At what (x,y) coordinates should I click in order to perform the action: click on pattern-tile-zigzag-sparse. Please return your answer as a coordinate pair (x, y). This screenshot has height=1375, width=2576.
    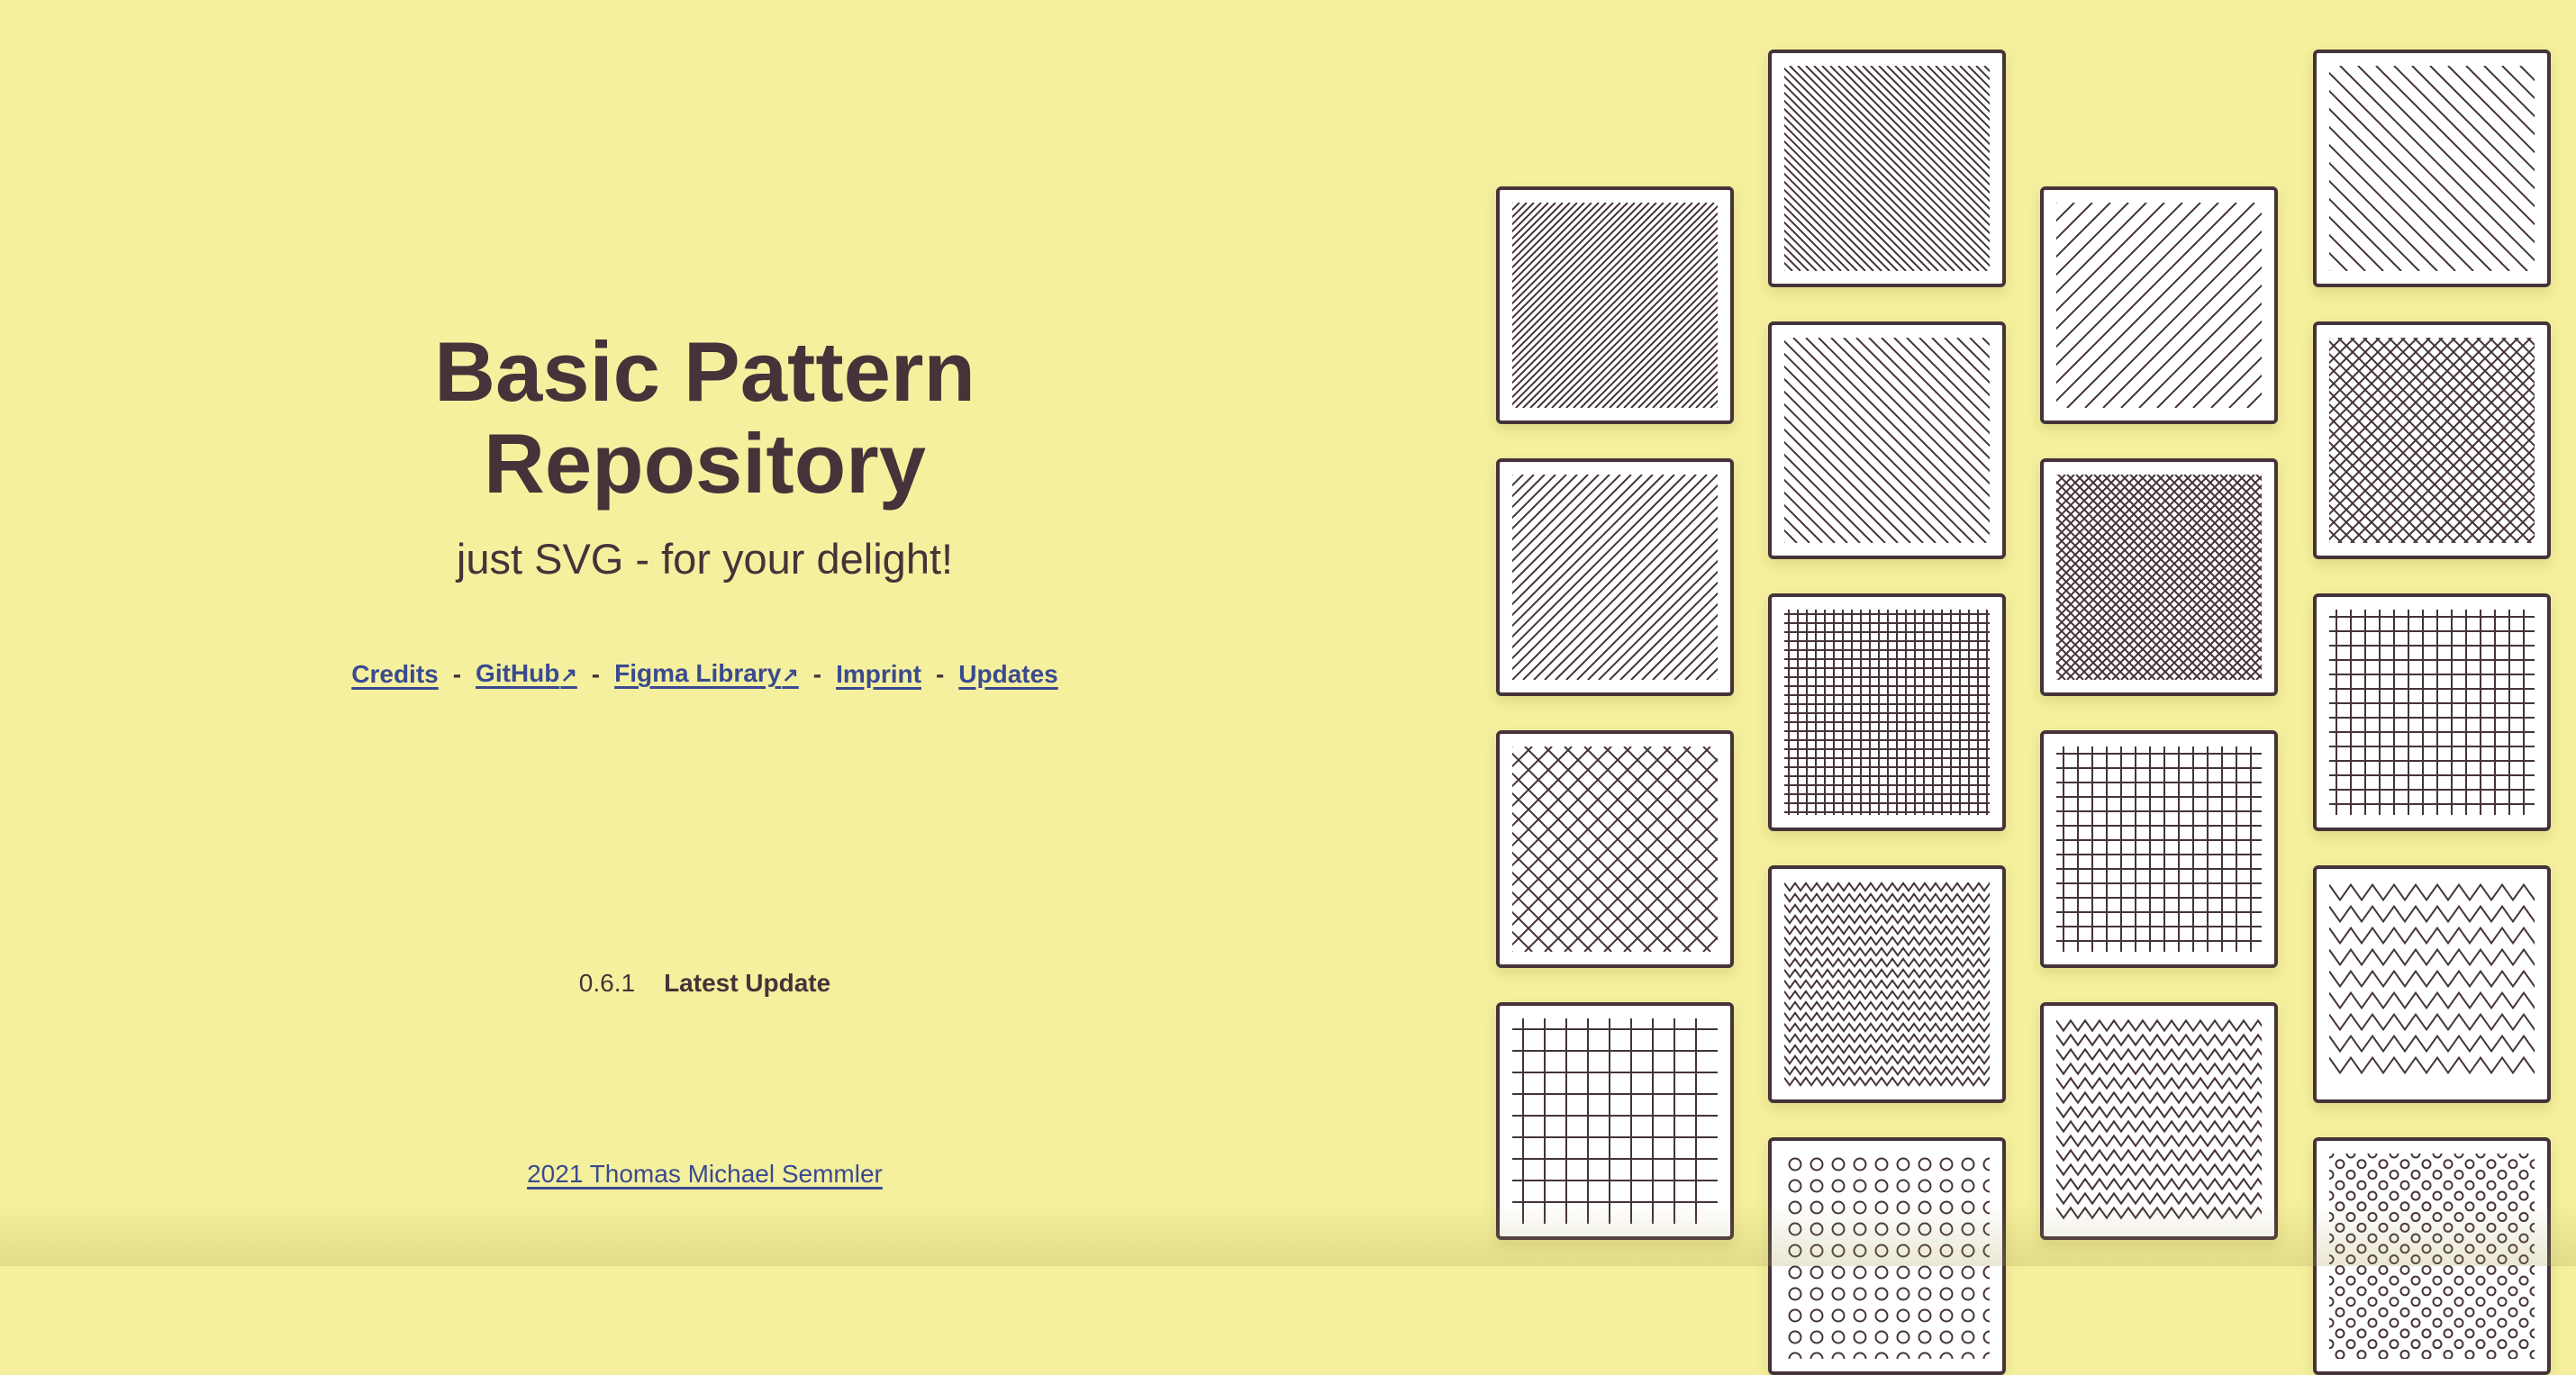
    Looking at the image, I should click on (2432, 984).